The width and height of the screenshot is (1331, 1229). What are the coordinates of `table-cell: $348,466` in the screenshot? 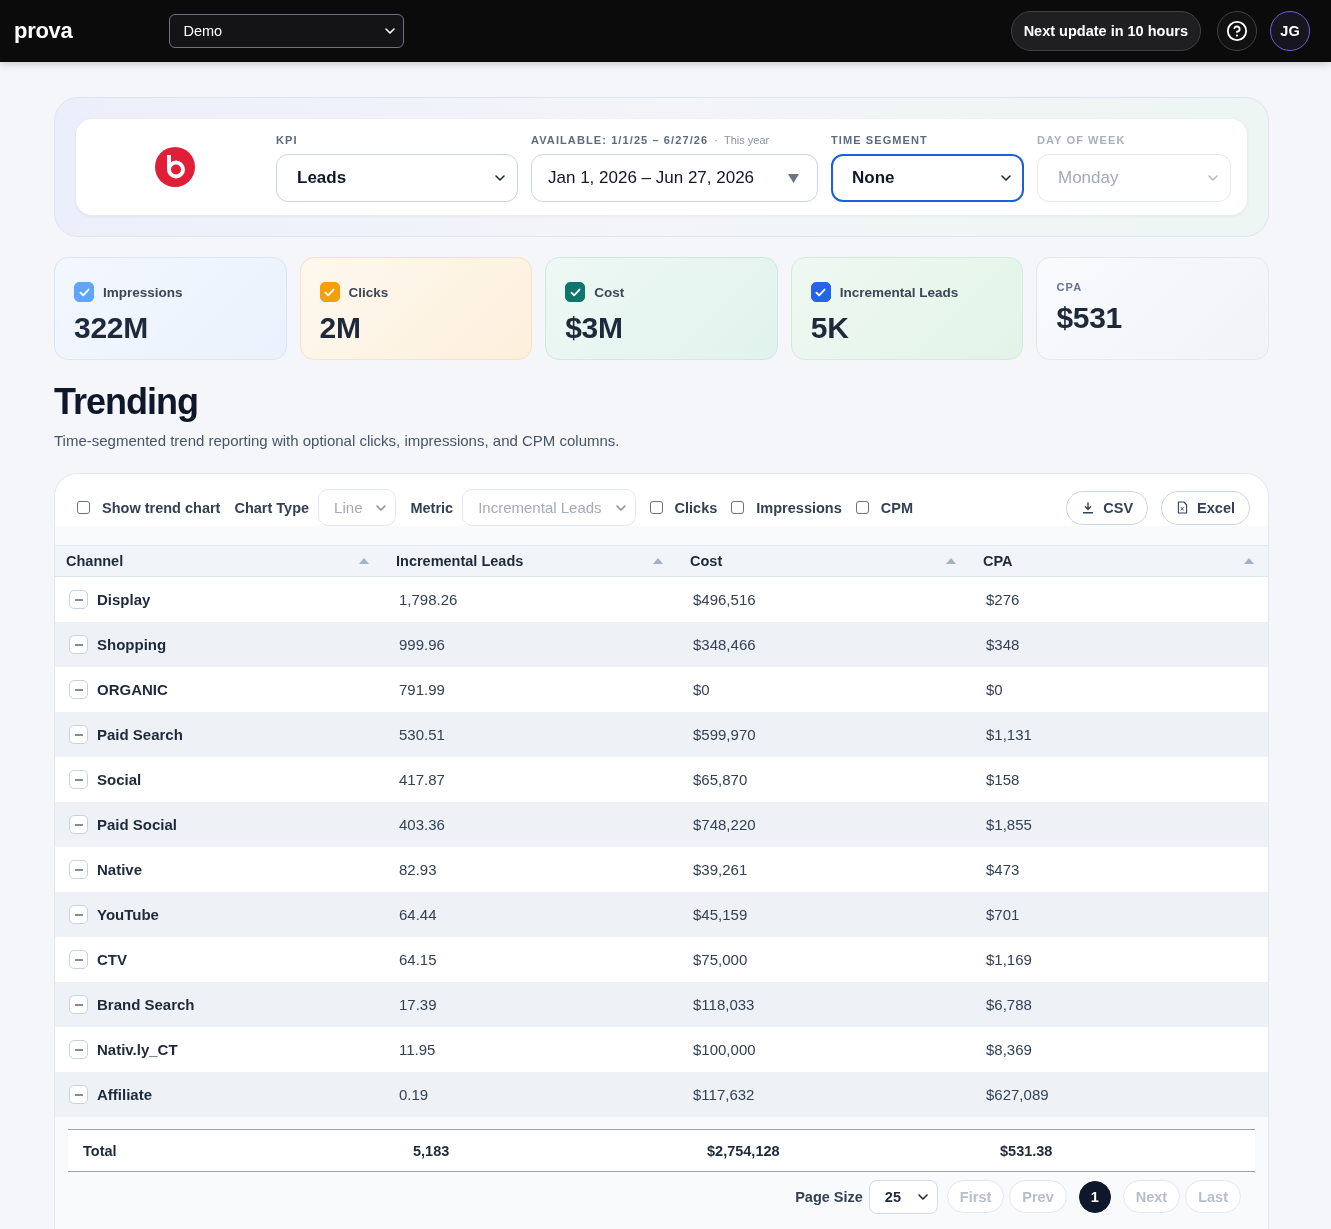 It's located at (724, 644).